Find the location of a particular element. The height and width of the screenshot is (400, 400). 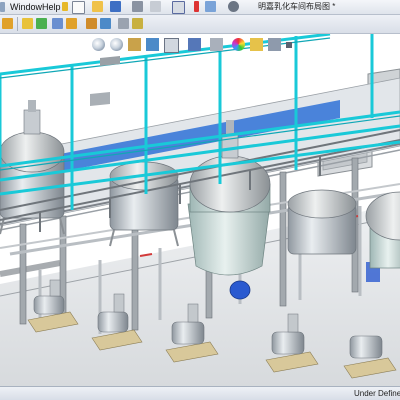

menu-window: Window is located at coordinates (26, 7).